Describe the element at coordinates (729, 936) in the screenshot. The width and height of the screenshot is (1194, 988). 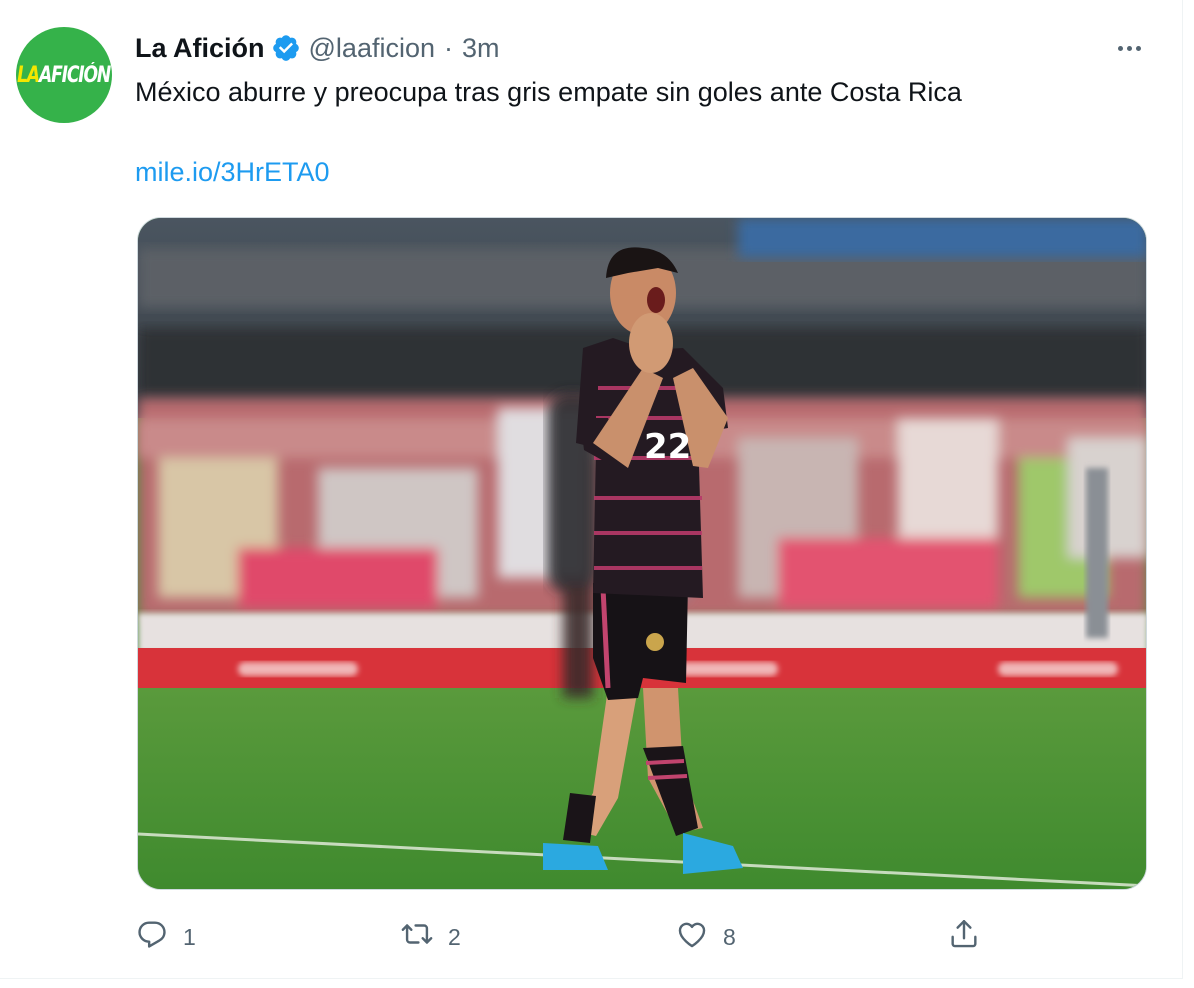
I see `like-count: 8` at that location.